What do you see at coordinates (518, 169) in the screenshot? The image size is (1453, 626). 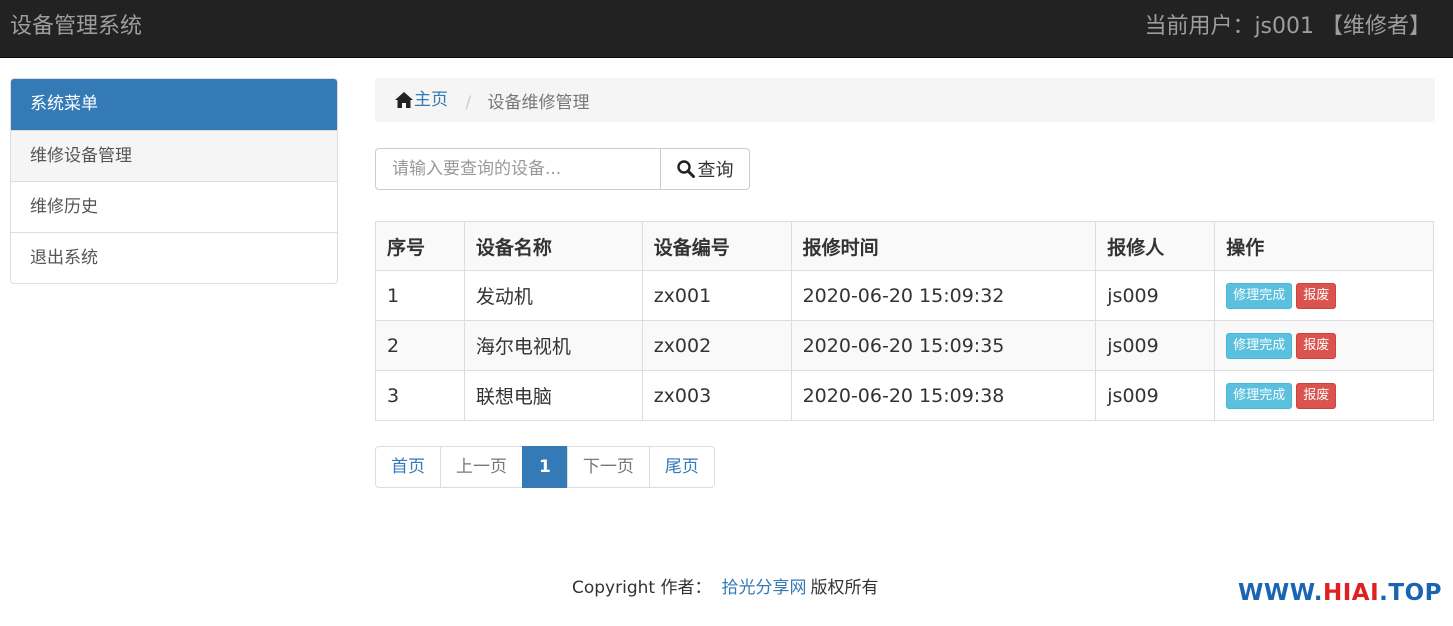 I see `search-input` at bounding box center [518, 169].